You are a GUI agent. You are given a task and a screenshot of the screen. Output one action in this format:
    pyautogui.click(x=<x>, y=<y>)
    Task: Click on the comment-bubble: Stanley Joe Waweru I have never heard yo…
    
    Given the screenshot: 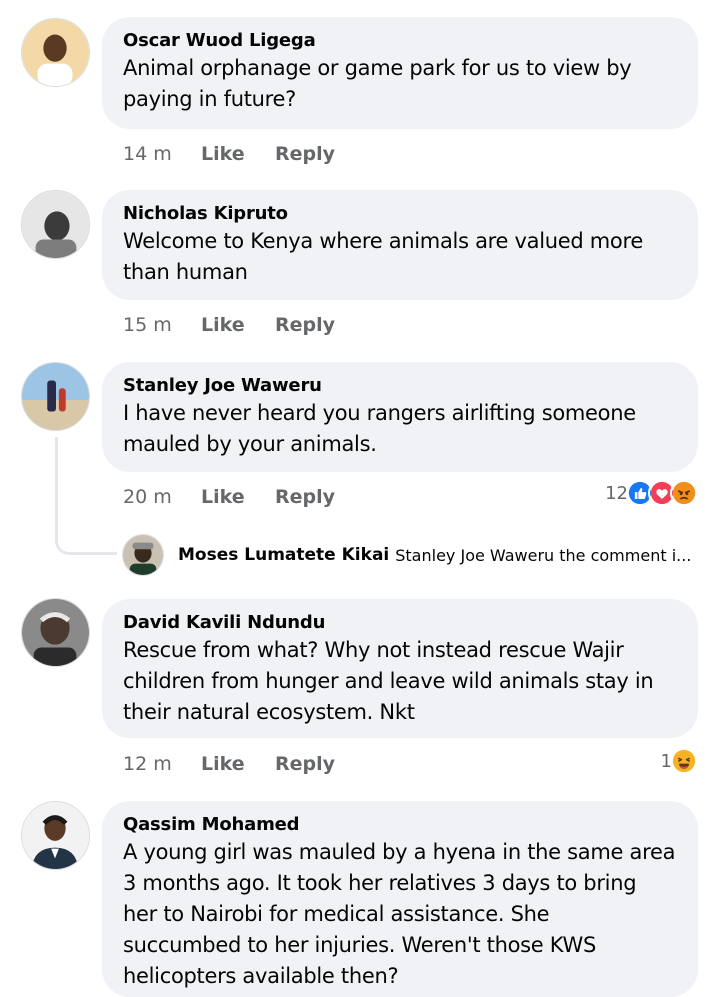 What is the action you would take?
    pyautogui.click(x=400, y=417)
    